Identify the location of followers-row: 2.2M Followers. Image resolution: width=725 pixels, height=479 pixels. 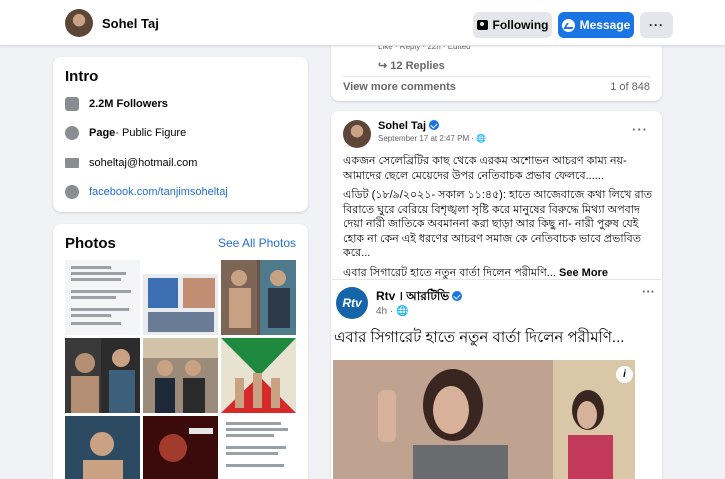
(116, 104).